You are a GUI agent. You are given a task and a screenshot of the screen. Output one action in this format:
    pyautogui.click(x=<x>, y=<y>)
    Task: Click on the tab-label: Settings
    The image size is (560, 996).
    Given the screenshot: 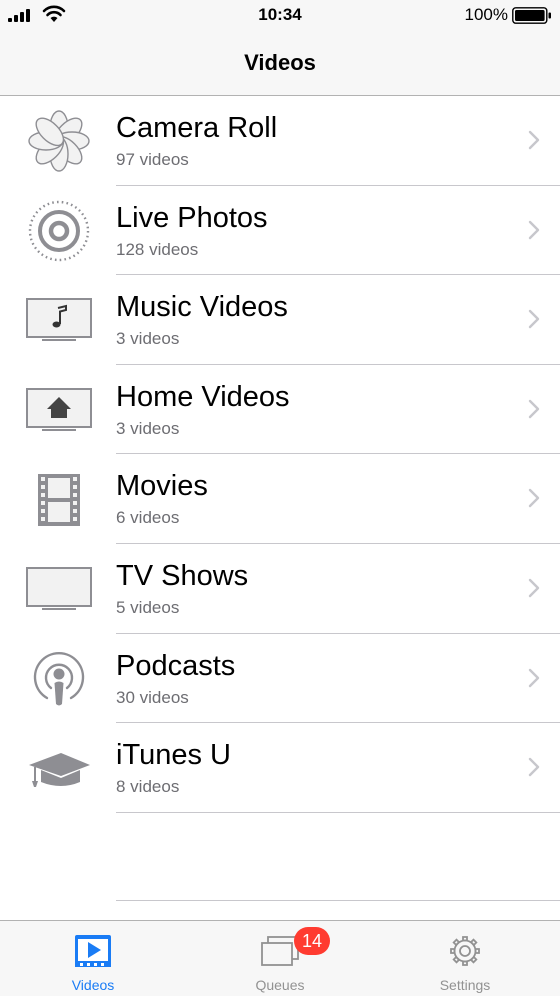 What is the action you would take?
    pyautogui.click(x=465, y=985)
    